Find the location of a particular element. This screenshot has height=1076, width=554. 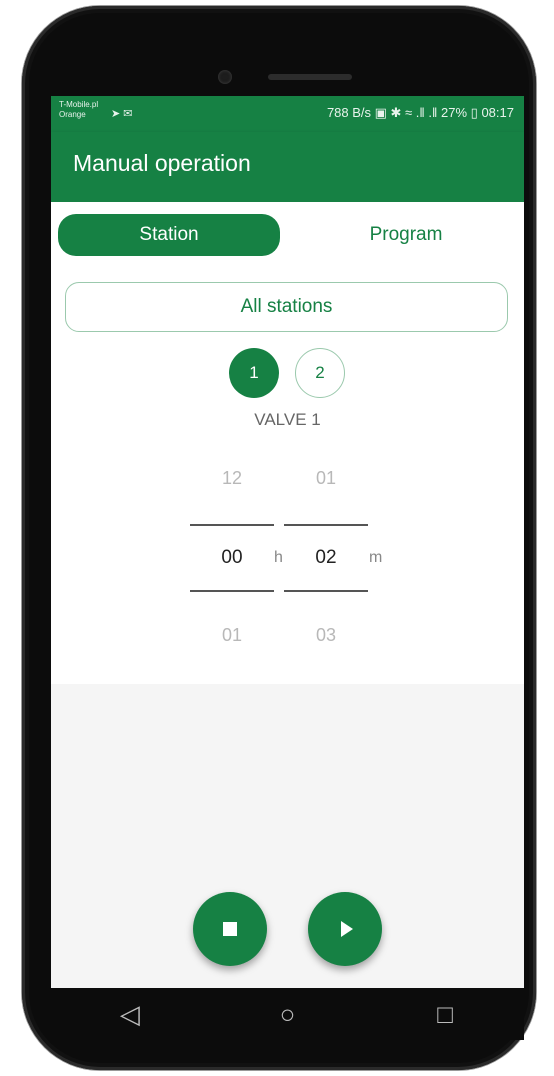

earpiece-speaker is located at coordinates (310, 77).